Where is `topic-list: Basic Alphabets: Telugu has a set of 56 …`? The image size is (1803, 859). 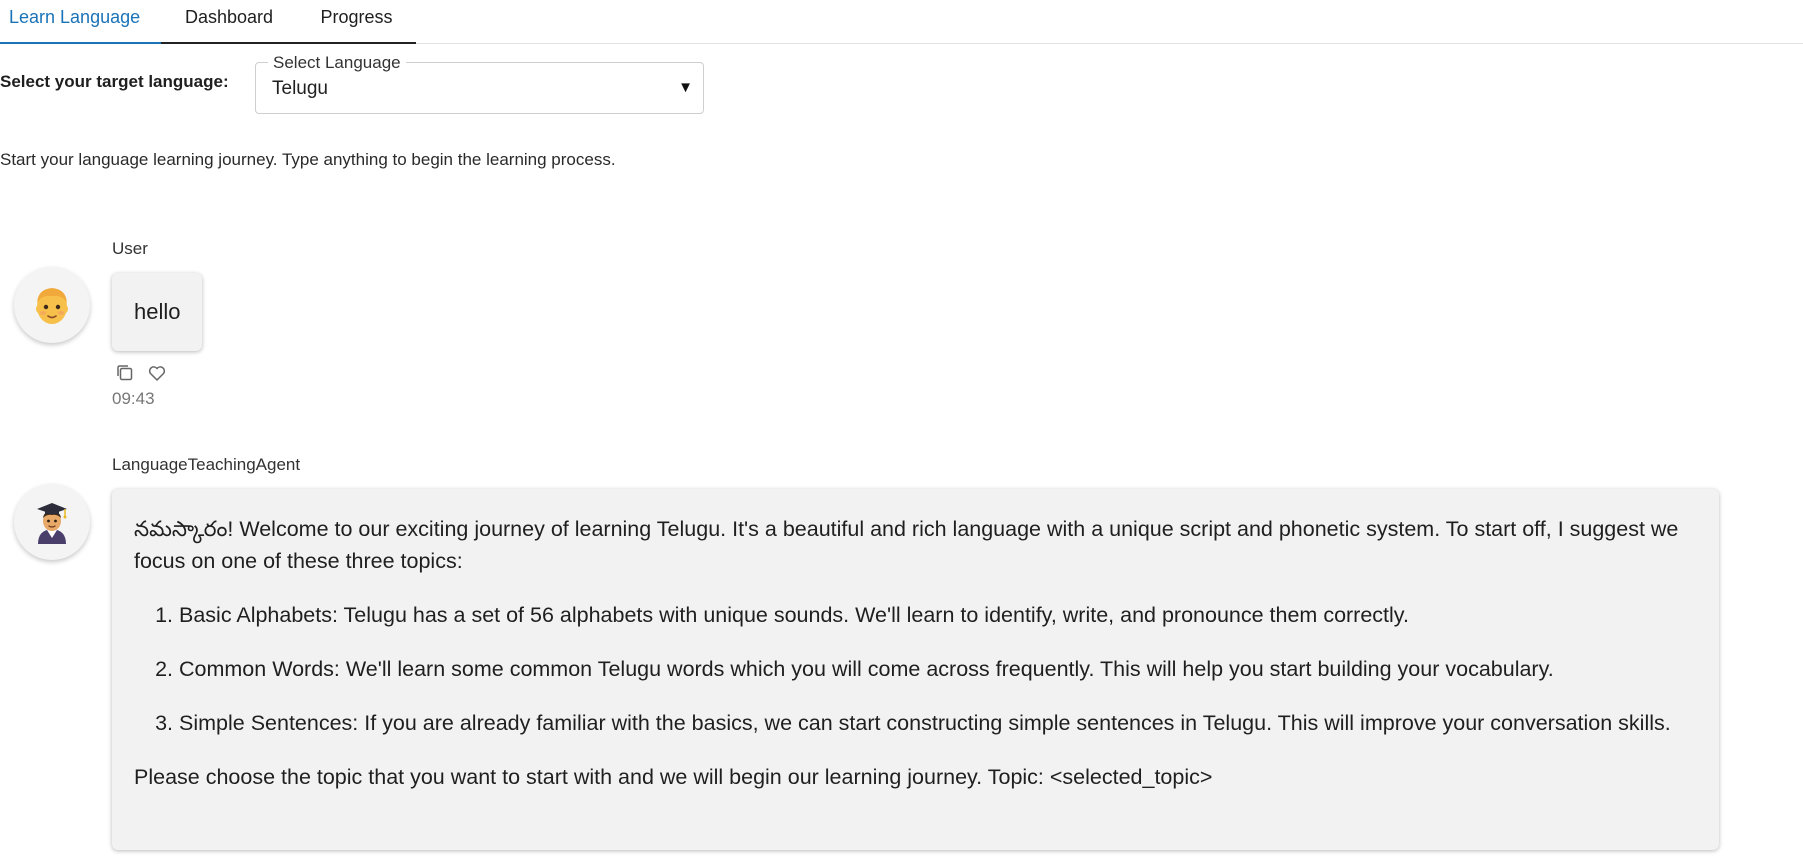 topic-list: Basic Alphabets: Telugu has a set of 56 … is located at coordinates (915, 669).